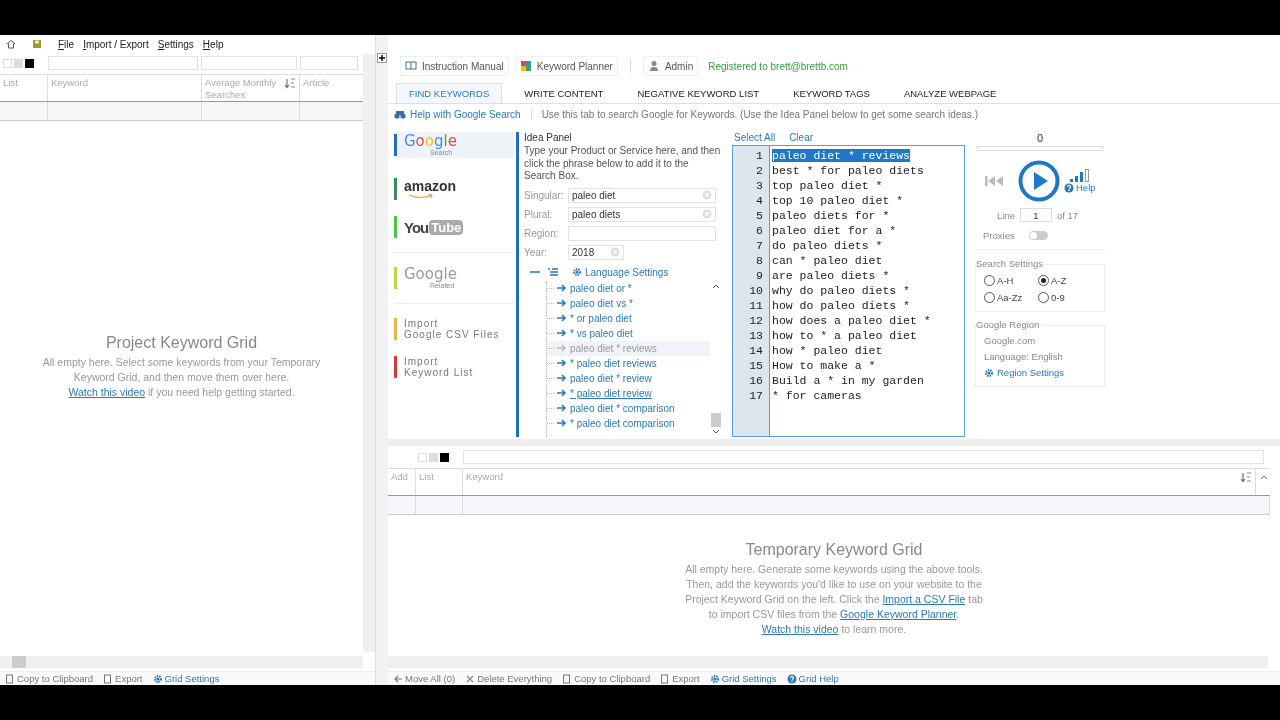 The height and width of the screenshot is (720, 1280). I want to click on toolbar-button: Admin, so click(670, 66).